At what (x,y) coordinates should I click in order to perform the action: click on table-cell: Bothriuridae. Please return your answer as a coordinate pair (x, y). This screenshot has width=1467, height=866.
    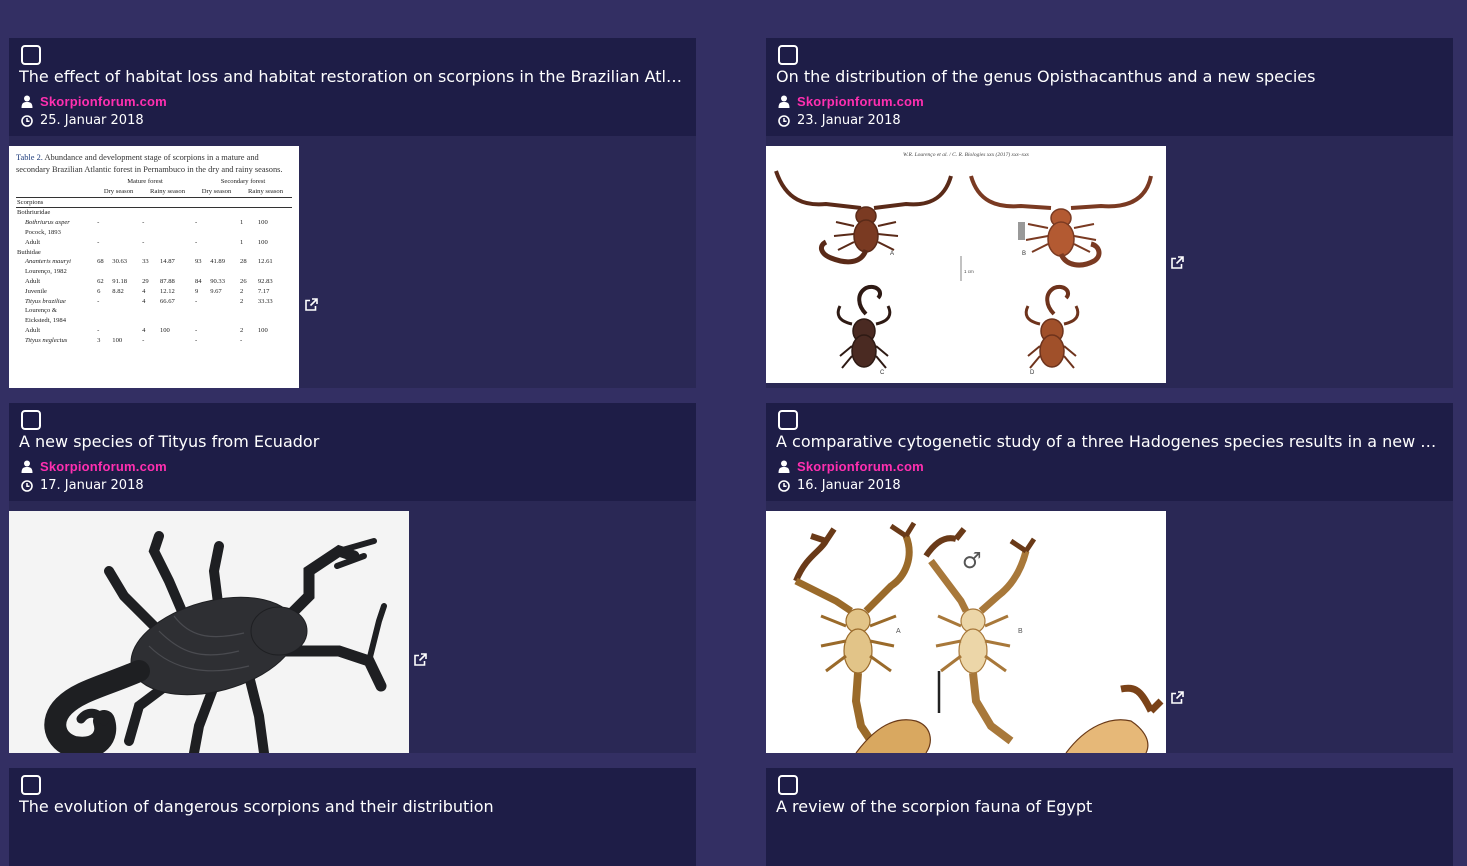
    Looking at the image, I should click on (56, 213).